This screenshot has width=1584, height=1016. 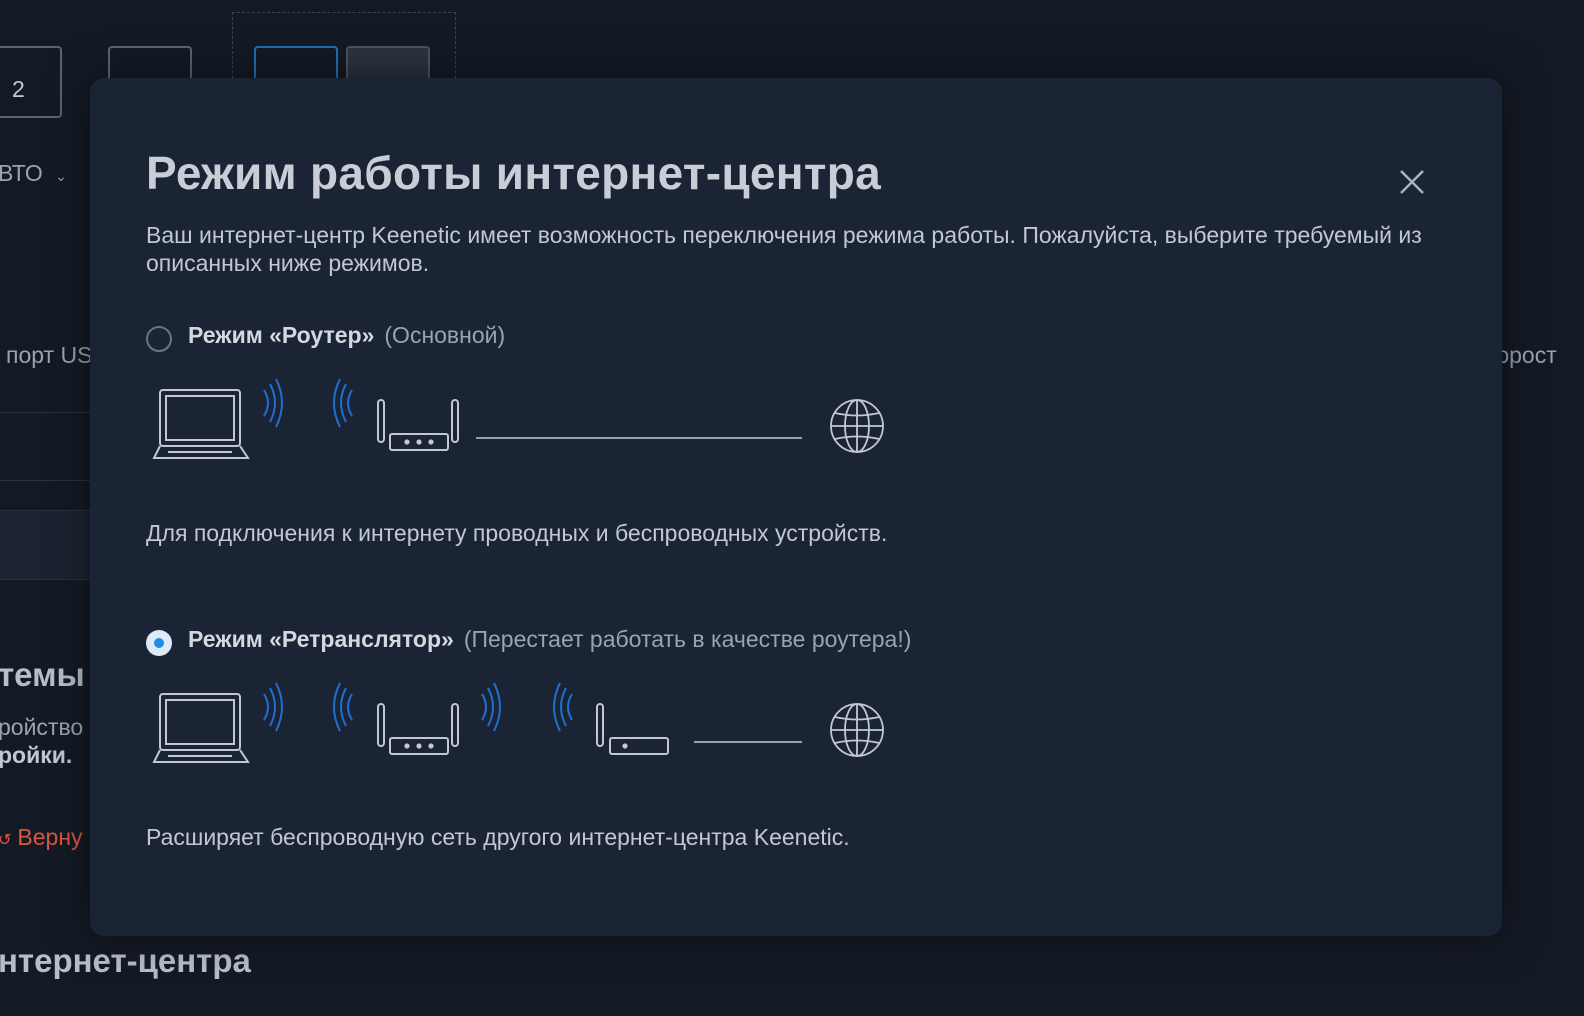 What do you see at coordinates (21, 173) in the screenshot?
I see `mode-select-value: ВТО` at bounding box center [21, 173].